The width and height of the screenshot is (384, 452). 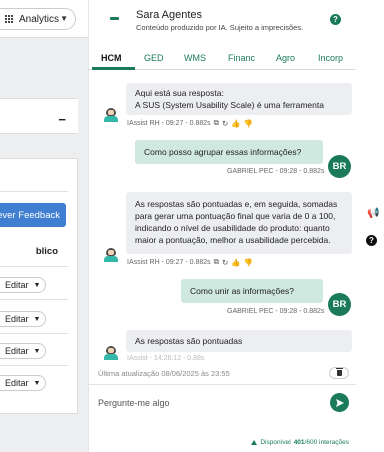 I want to click on bot-message: As respostas são pontuadas, so click(x=239, y=341).